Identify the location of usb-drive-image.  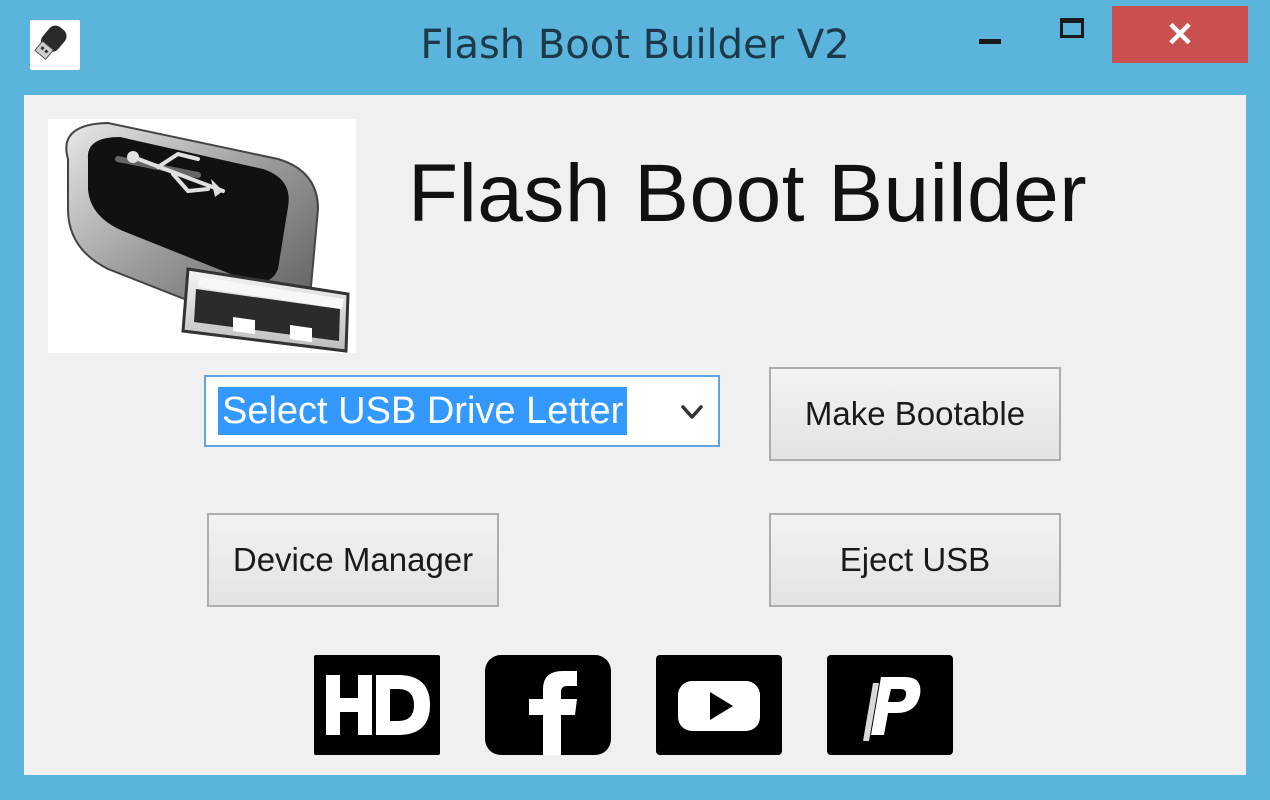
(202, 236).